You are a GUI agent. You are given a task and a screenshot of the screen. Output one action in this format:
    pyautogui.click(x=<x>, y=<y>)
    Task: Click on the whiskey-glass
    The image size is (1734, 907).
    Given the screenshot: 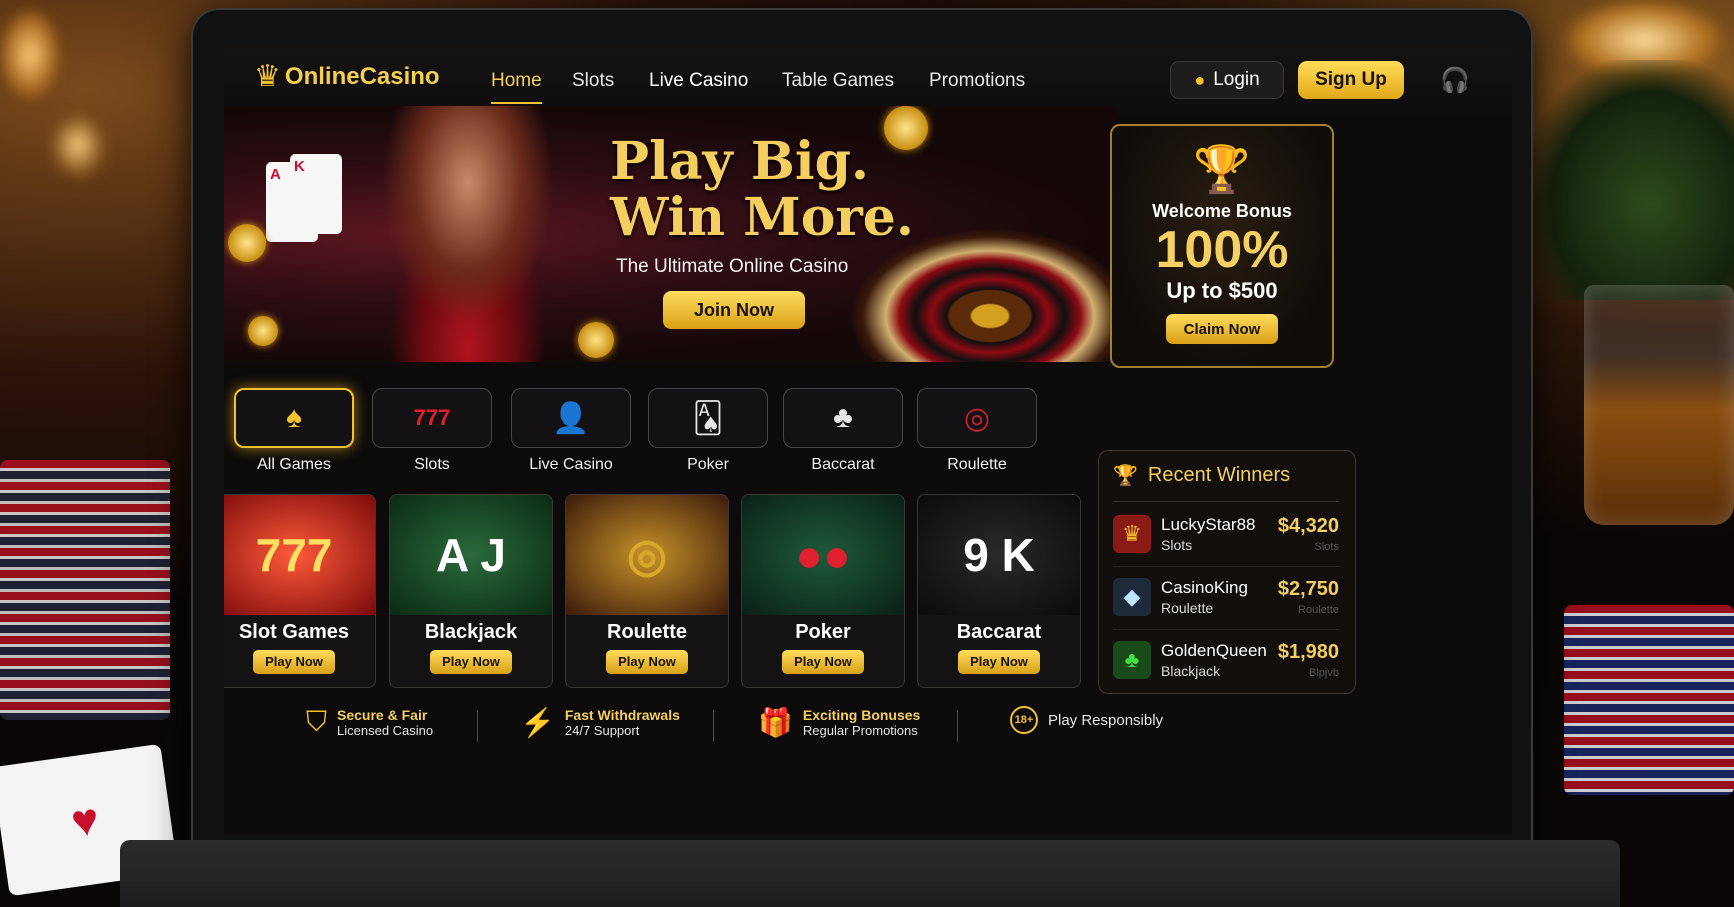 What is the action you would take?
    pyautogui.click(x=1659, y=405)
    